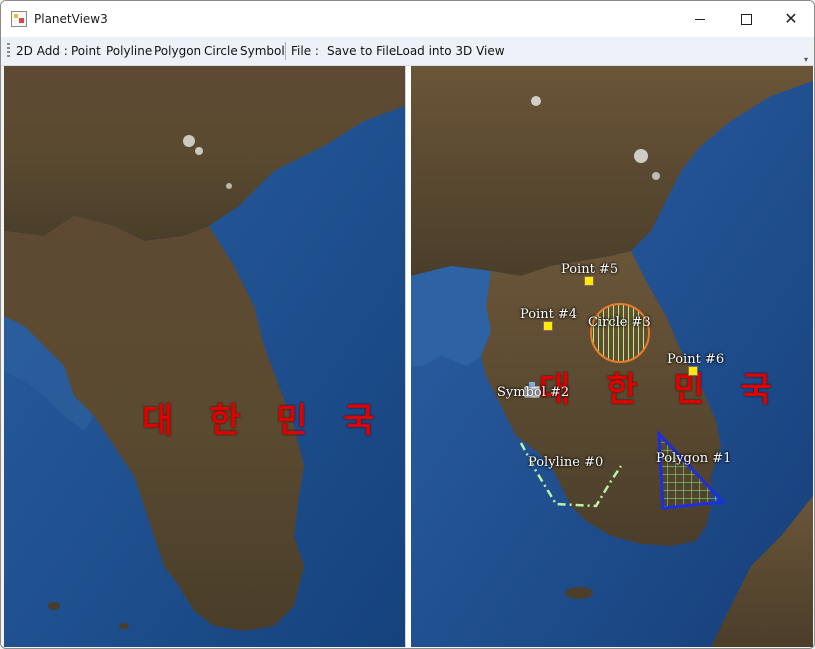 The width and height of the screenshot is (815, 649). I want to click on toolbar-grip-icon, so click(8, 51).